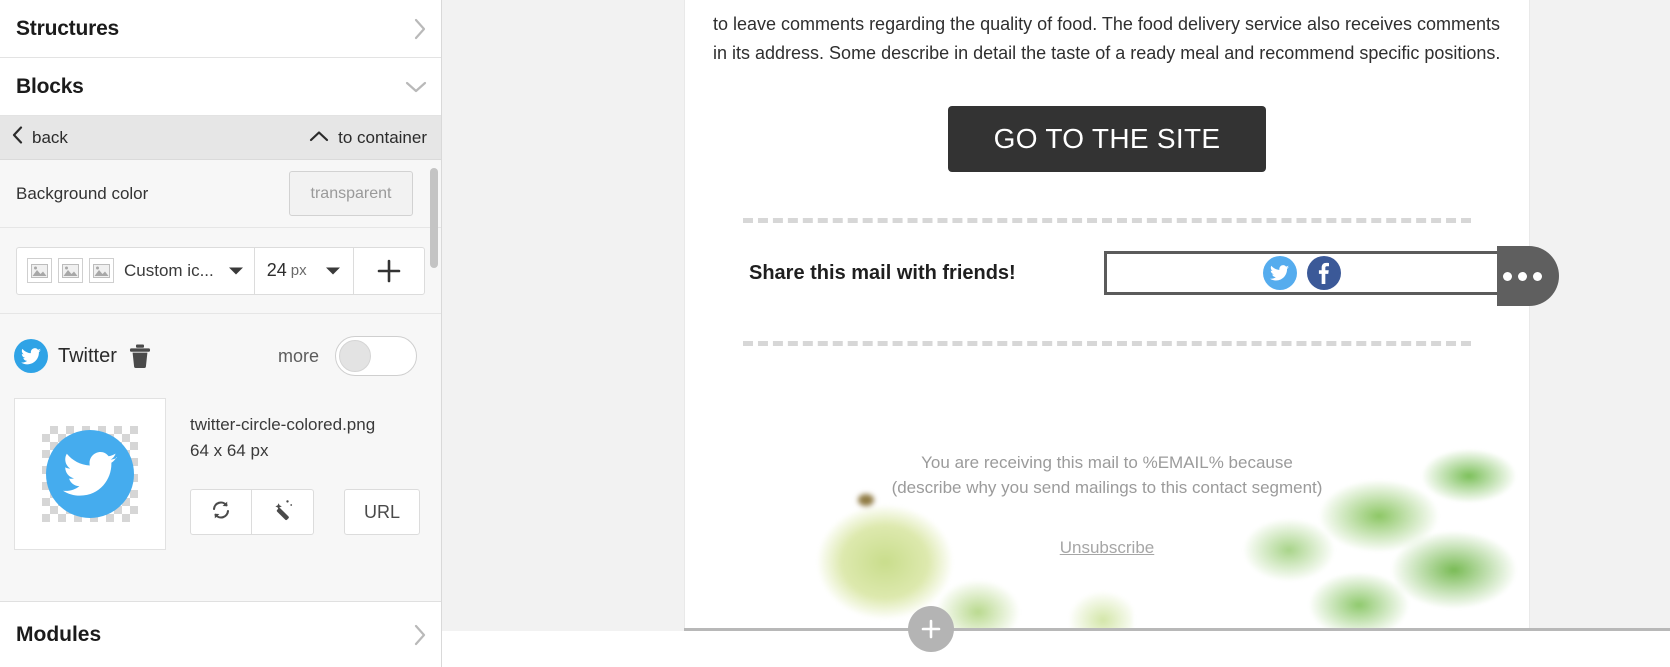 This screenshot has height=667, width=1670. I want to click on modules-title: Modules, so click(59, 634).